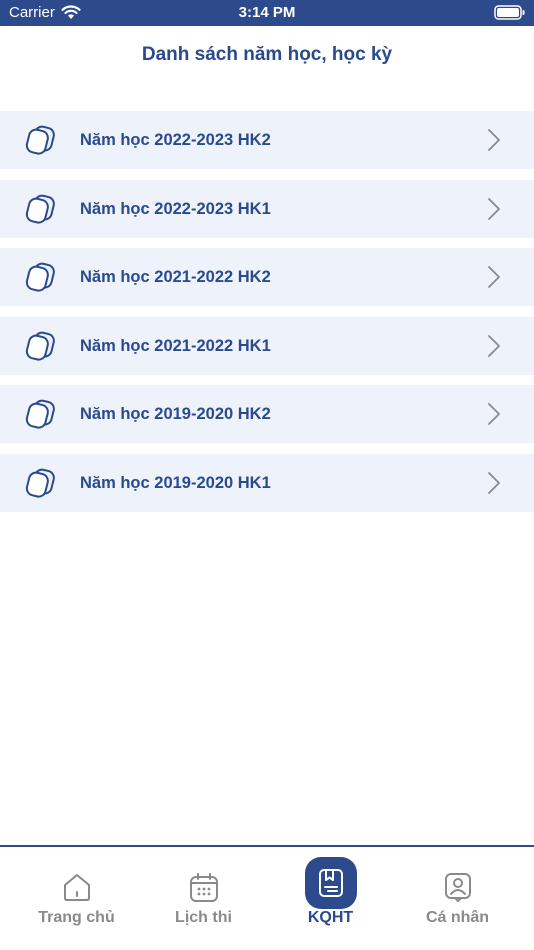  Describe the element at coordinates (510, 15) in the screenshot. I see `battery-icon` at that location.